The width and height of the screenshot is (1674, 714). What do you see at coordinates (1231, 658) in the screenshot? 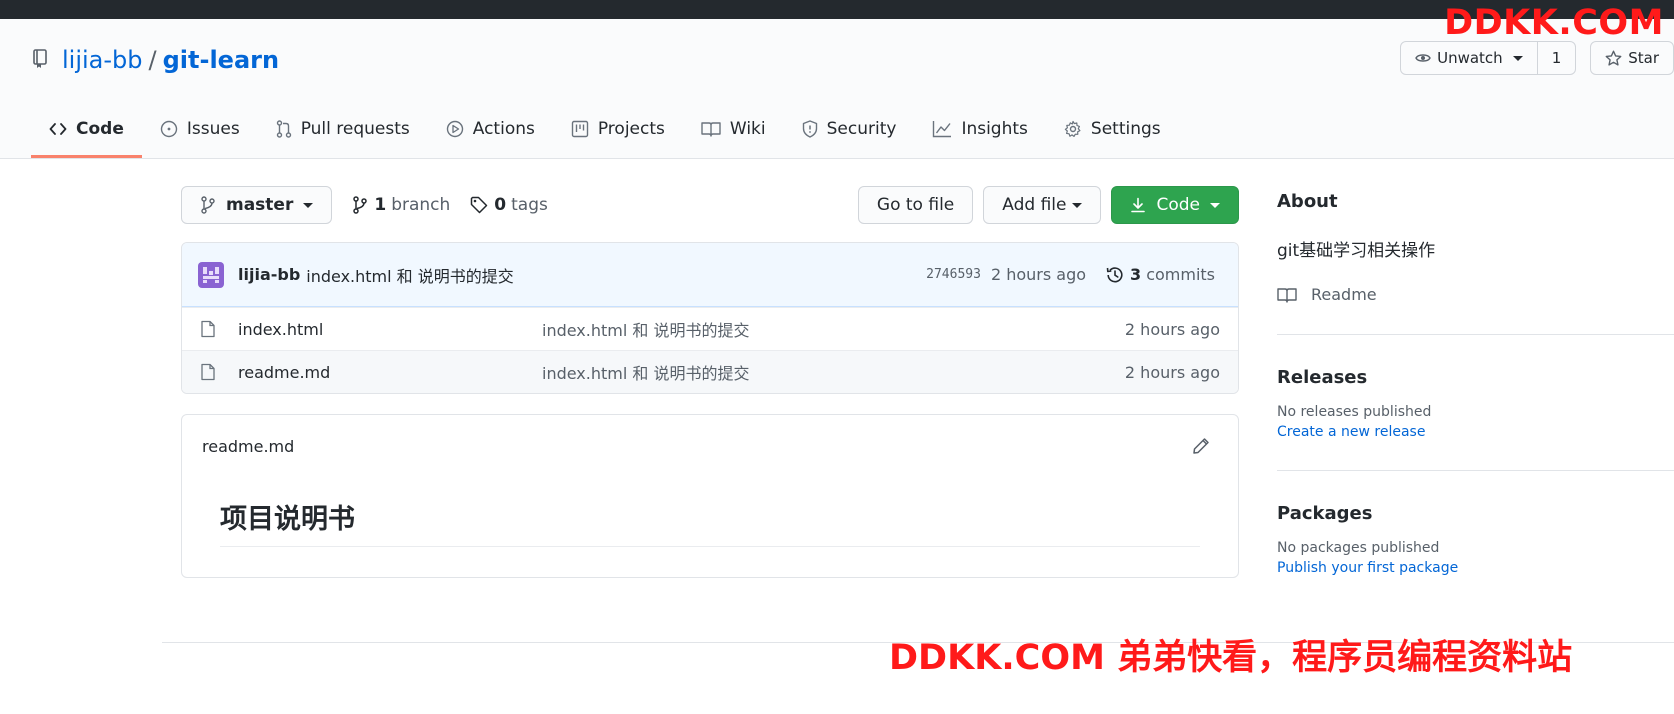
I see `watermark-bottom: DDKK.COM 弟弟快看，程序员编程资料站` at bounding box center [1231, 658].